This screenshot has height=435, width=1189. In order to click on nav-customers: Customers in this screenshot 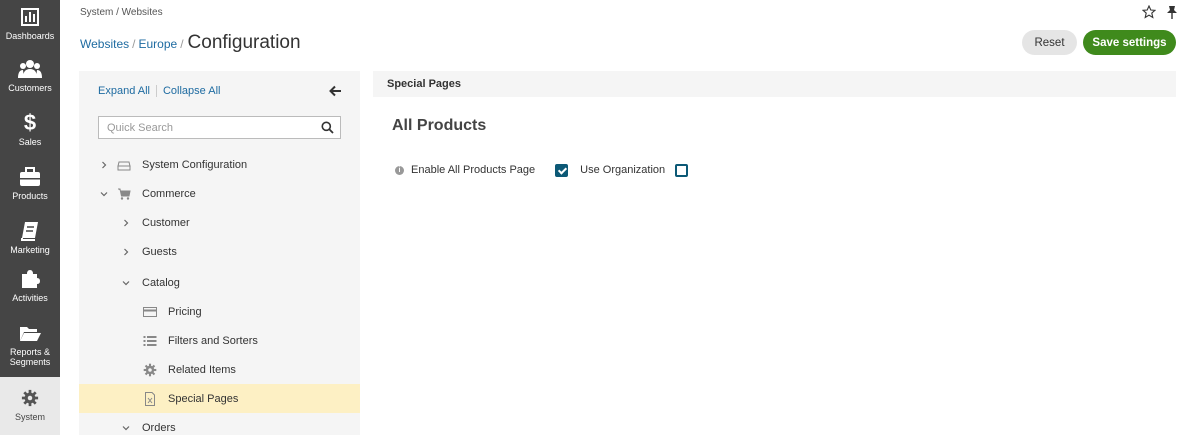, I will do `click(30, 78)`.